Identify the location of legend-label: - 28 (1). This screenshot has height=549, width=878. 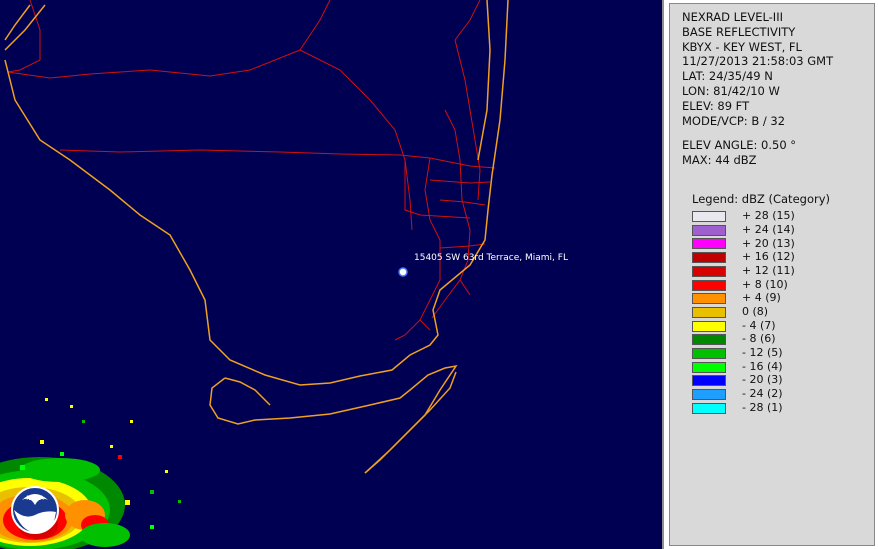
(762, 407).